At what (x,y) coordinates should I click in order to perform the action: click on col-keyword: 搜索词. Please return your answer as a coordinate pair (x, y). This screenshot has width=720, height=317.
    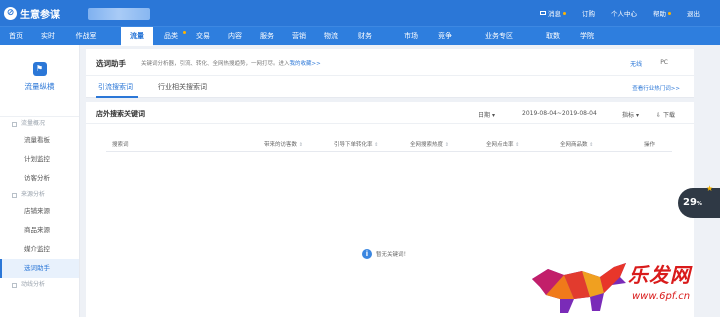
    Looking at the image, I should click on (120, 145).